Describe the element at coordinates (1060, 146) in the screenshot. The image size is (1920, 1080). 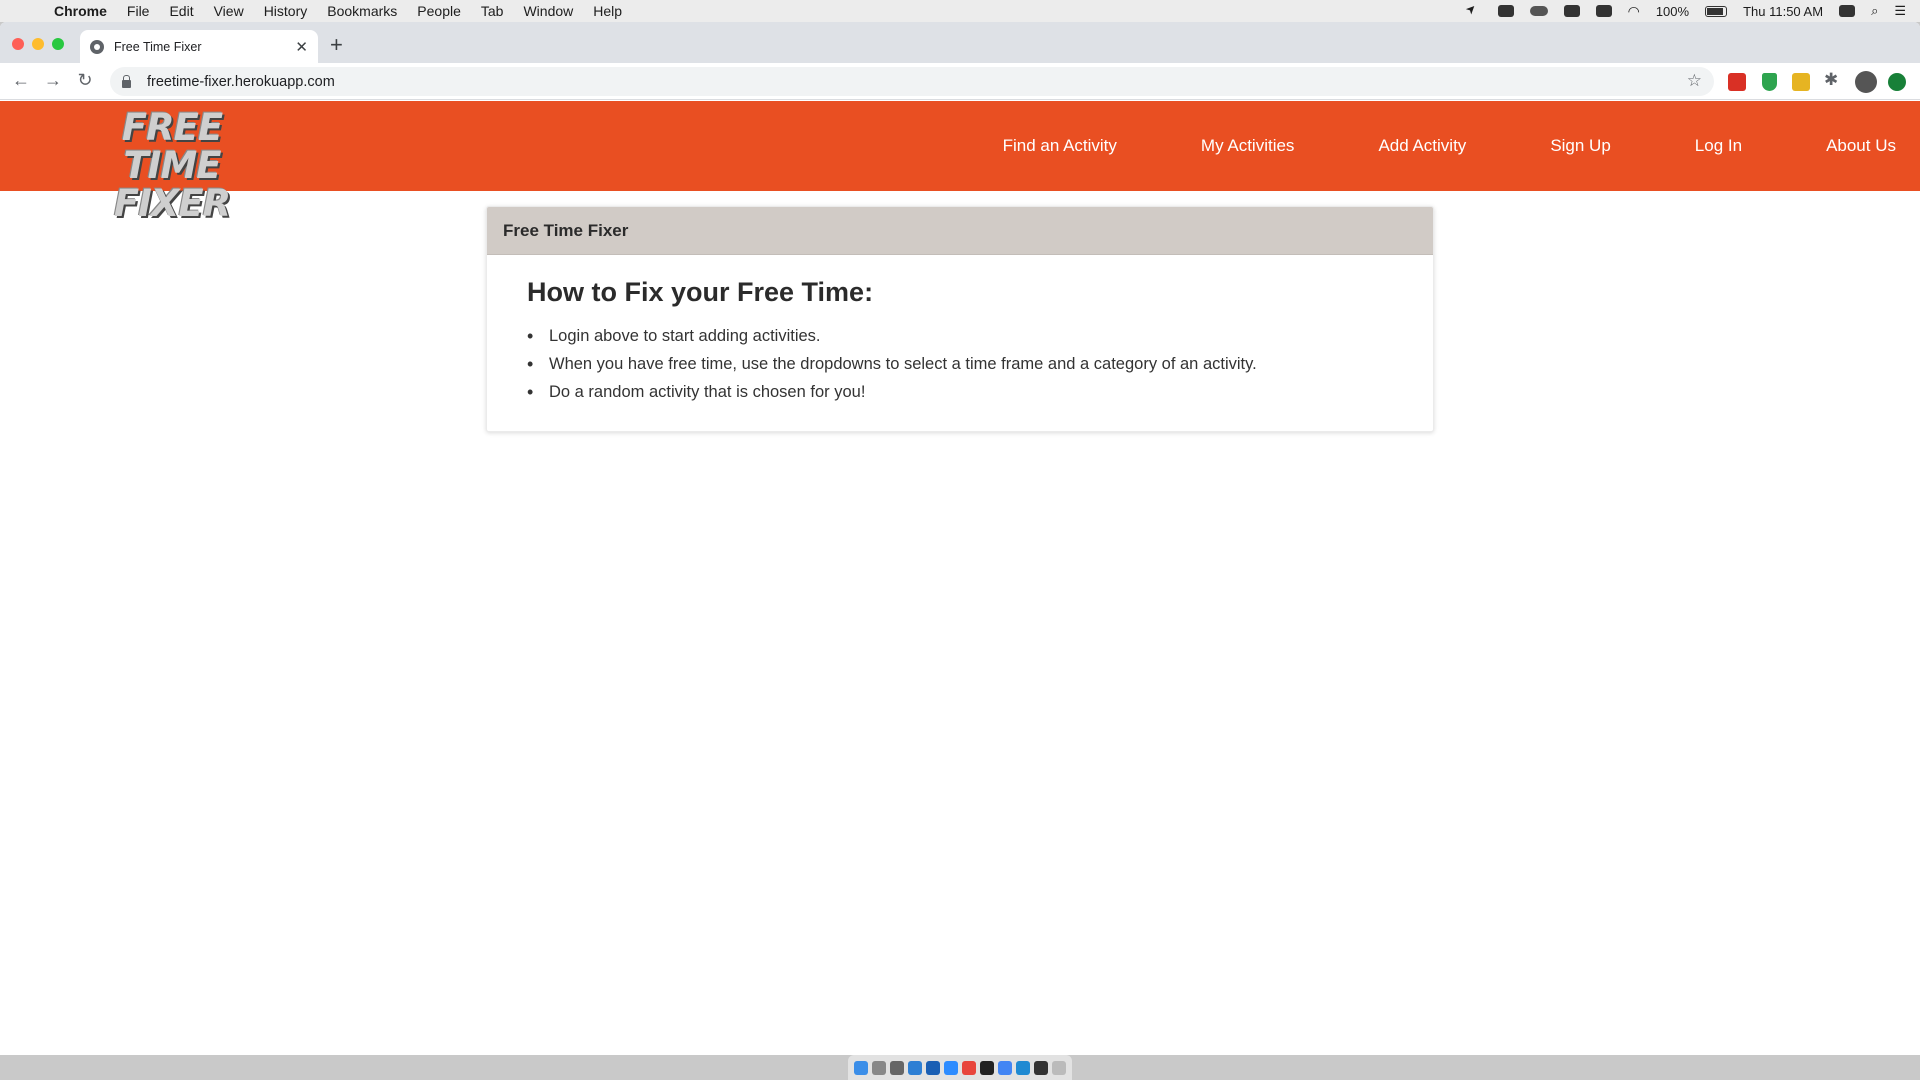
I see `nav-find-activity: Find an Activity` at that location.